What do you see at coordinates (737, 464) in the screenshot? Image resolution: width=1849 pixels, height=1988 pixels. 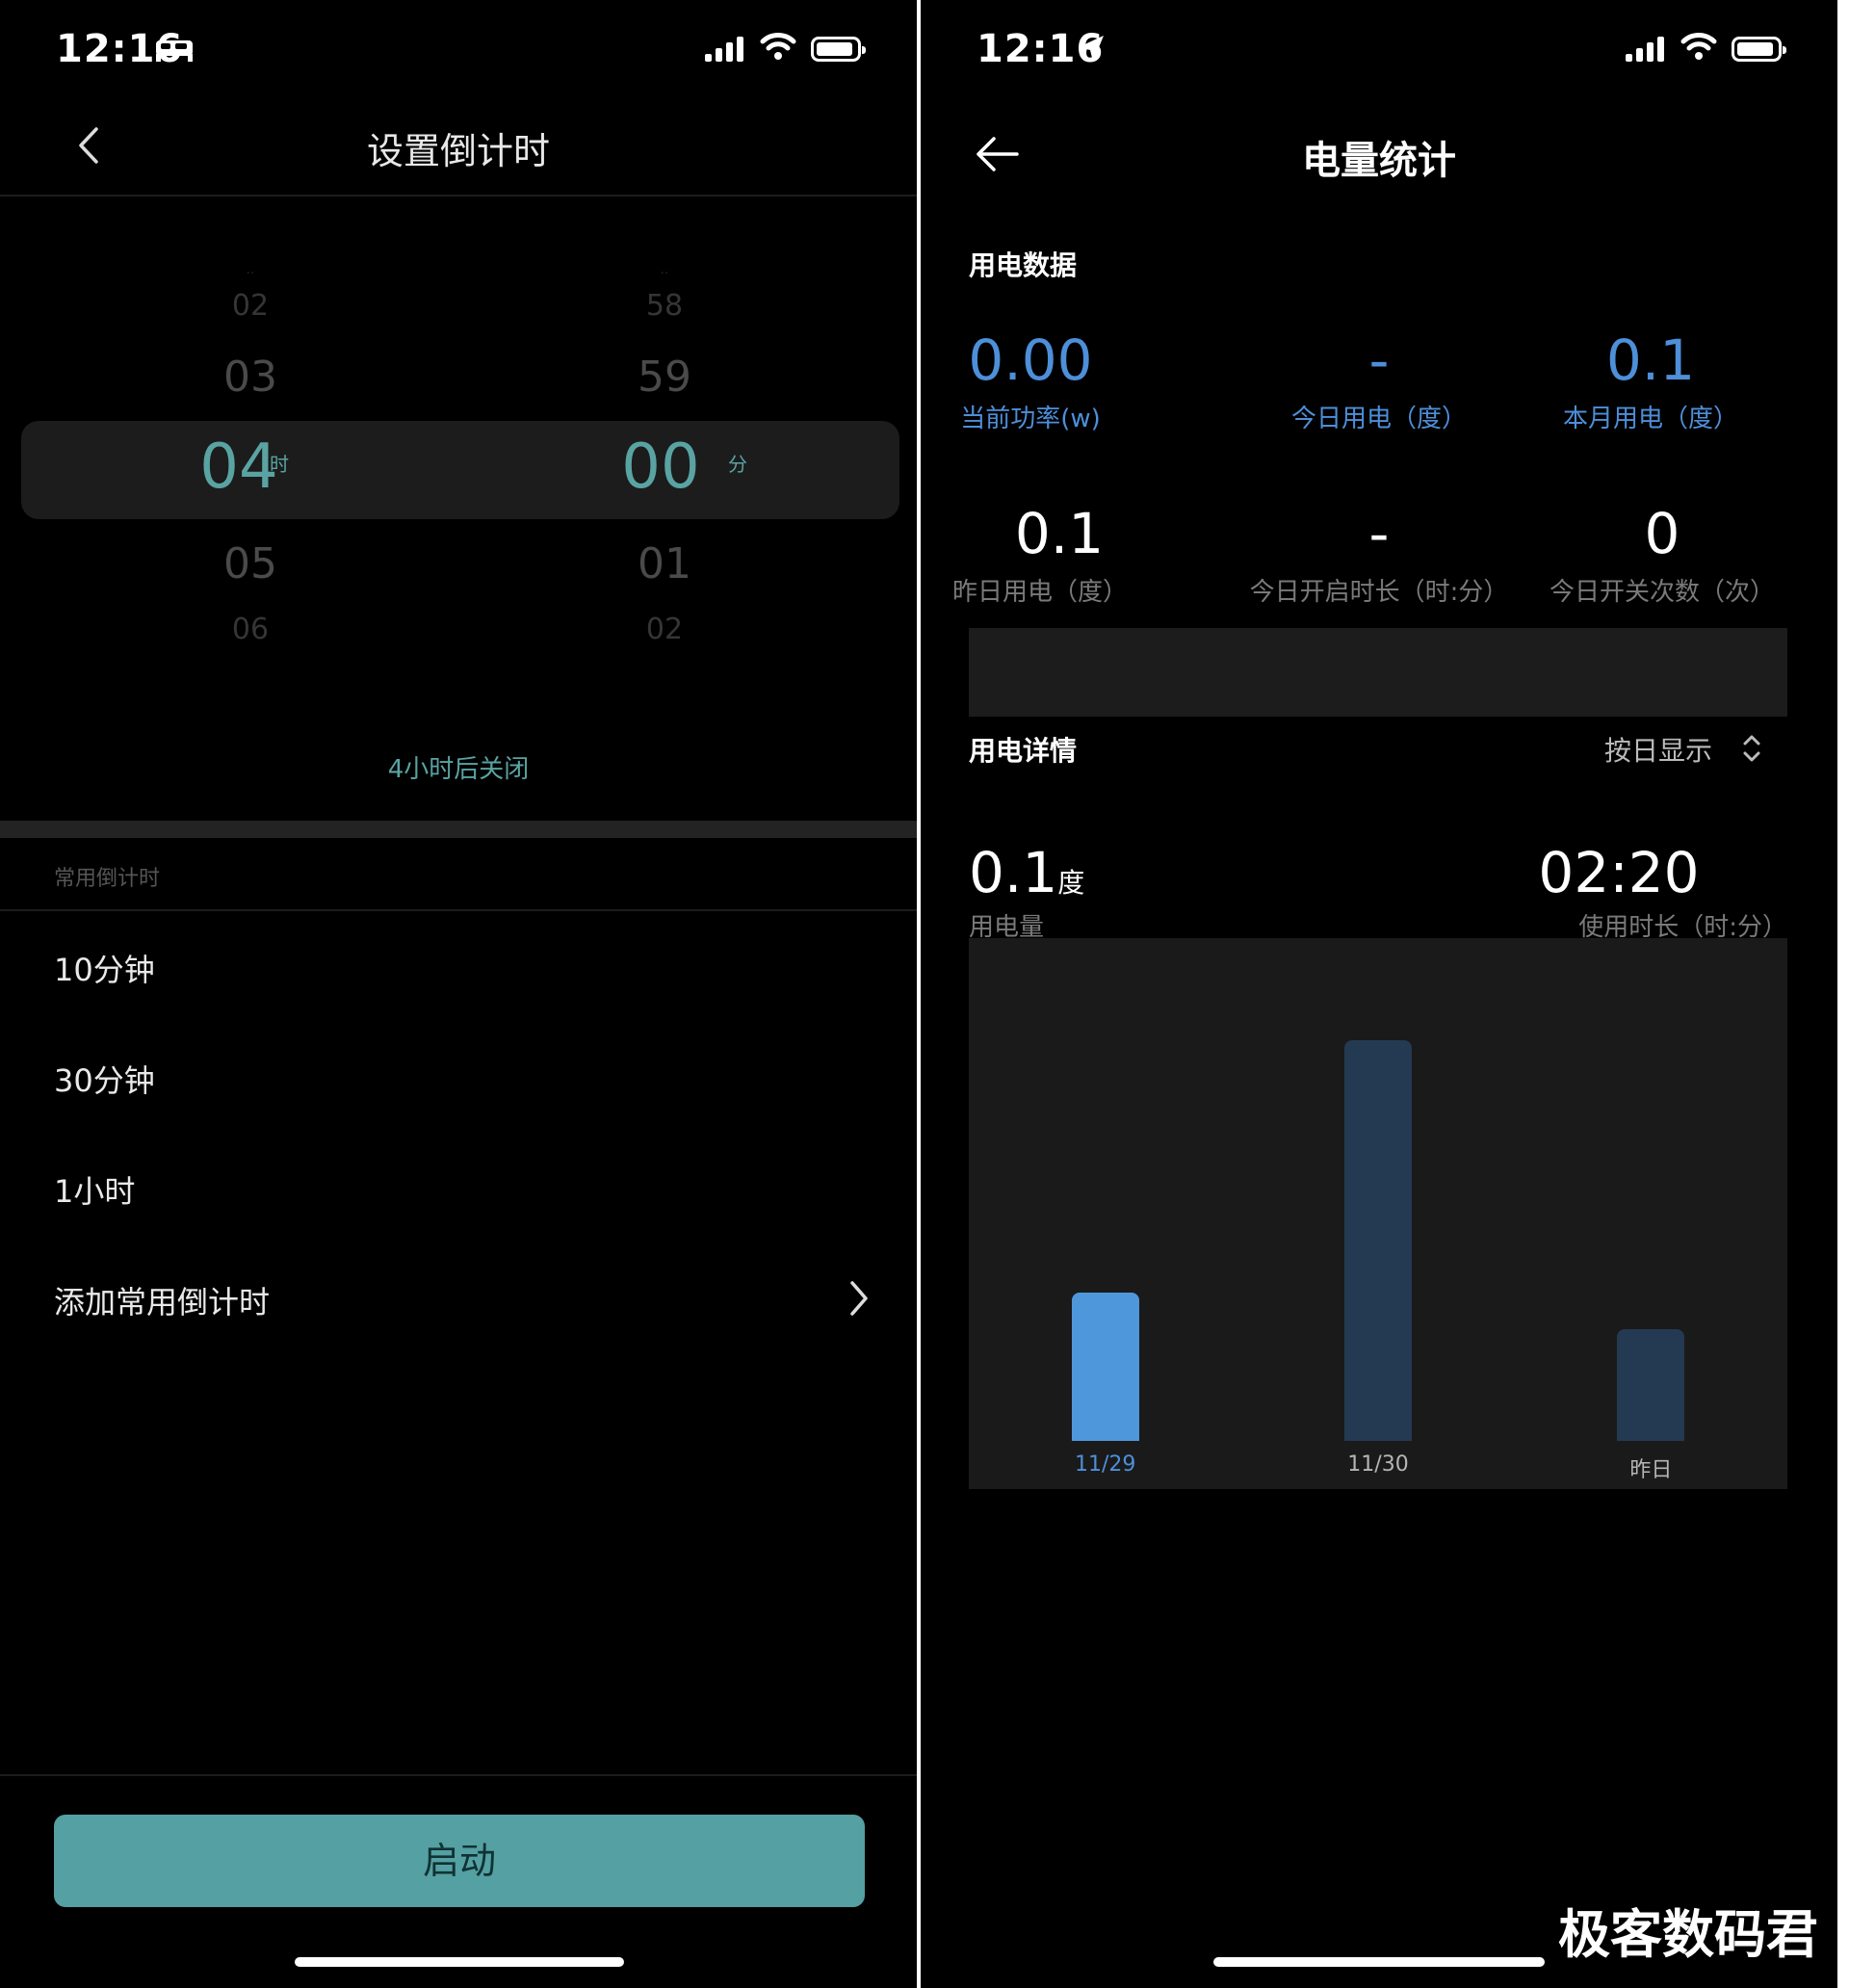 I see `minute-unit: 分` at bounding box center [737, 464].